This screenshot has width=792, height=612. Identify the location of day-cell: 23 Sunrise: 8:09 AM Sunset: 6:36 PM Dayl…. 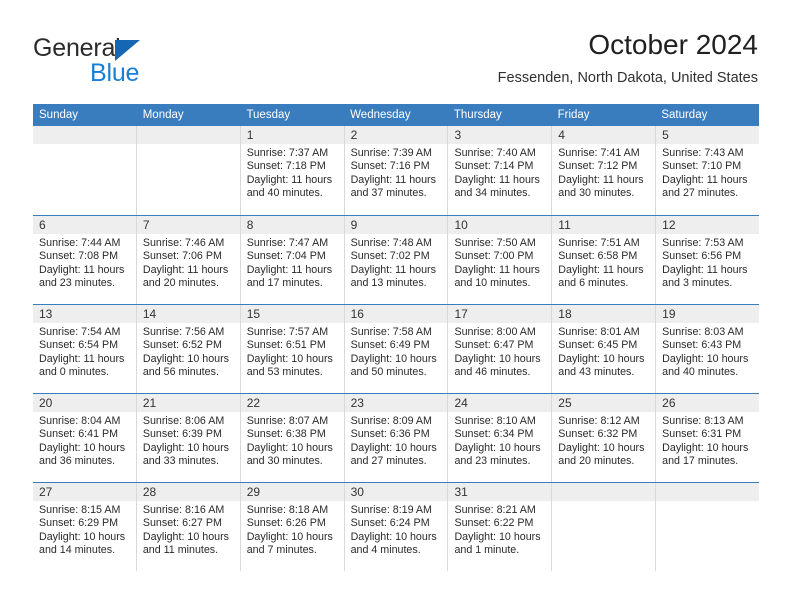
(395, 438).